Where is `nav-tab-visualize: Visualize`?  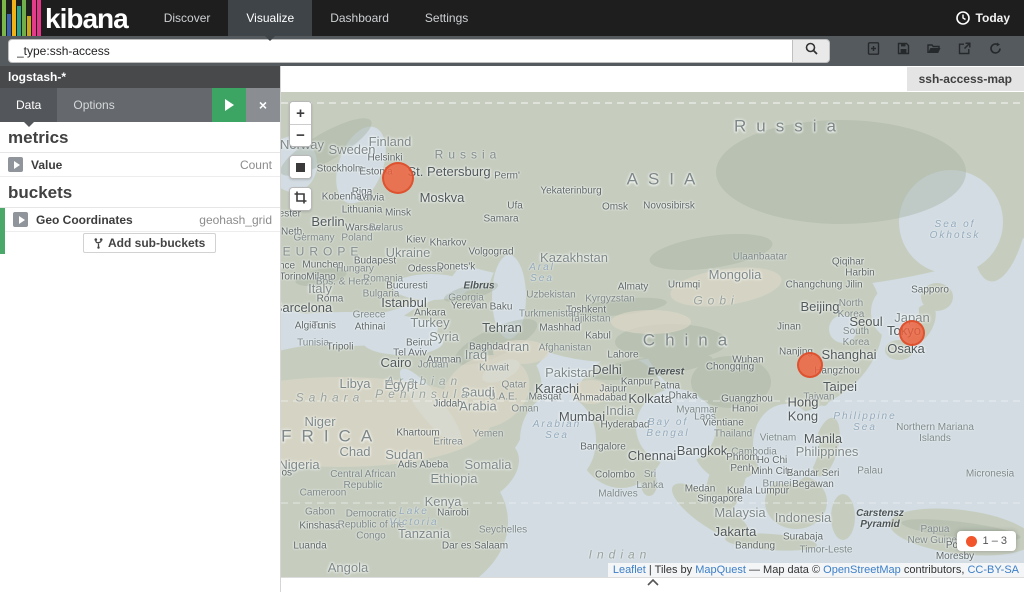
nav-tab-visualize: Visualize is located at coordinates (270, 20).